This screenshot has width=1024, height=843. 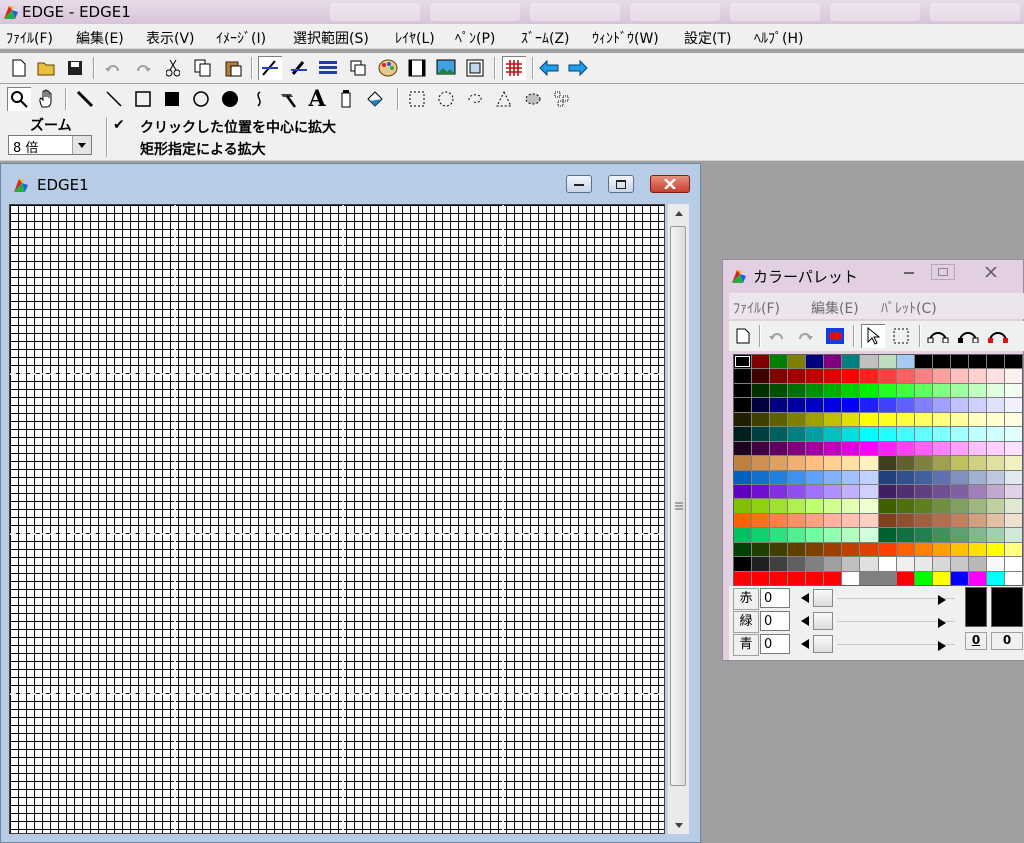 I want to click on frame-icon, so click(x=475, y=68).